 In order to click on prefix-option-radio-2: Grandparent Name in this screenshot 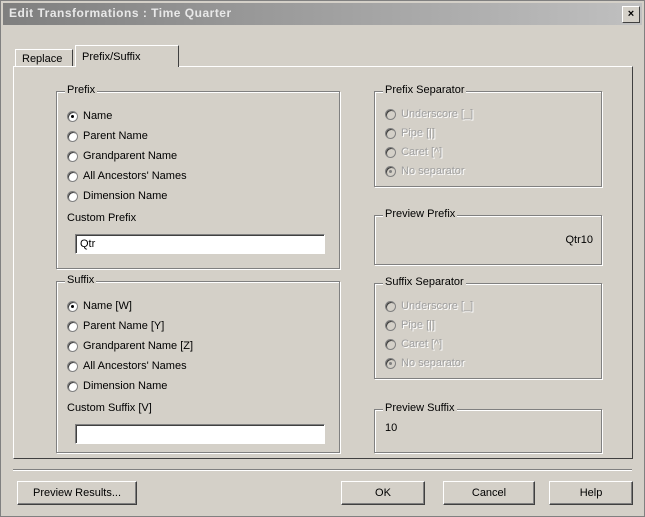, I will do `click(122, 156)`.